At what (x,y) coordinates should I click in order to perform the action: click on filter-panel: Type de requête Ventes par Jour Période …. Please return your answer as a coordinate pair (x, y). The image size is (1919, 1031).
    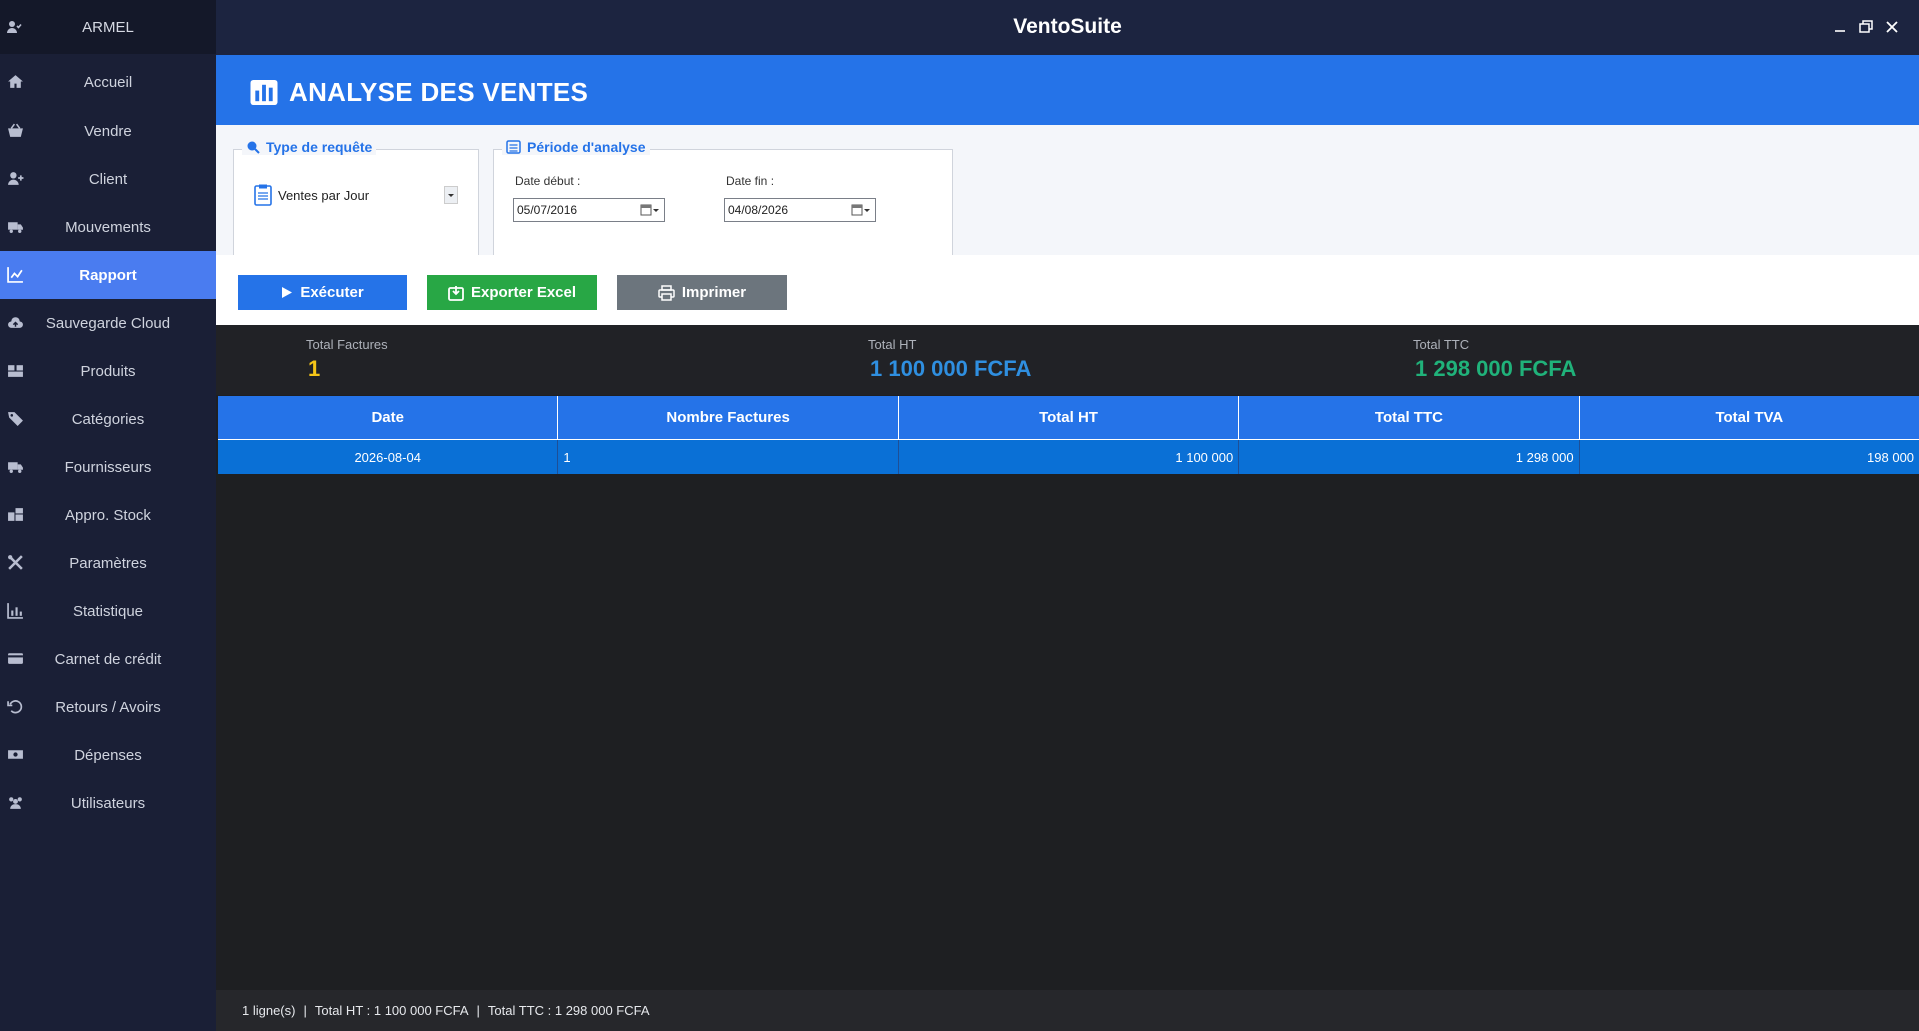
    Looking at the image, I should click on (1067, 194).